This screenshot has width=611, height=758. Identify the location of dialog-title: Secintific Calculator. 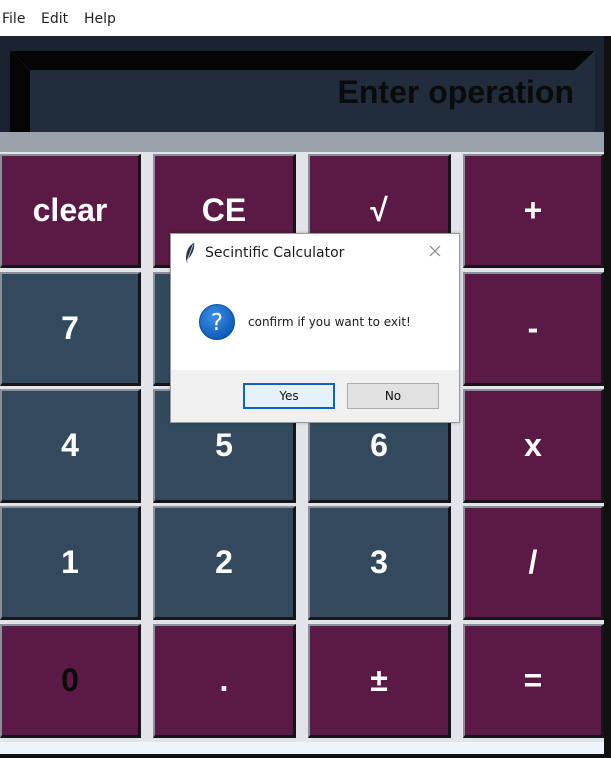
(275, 253).